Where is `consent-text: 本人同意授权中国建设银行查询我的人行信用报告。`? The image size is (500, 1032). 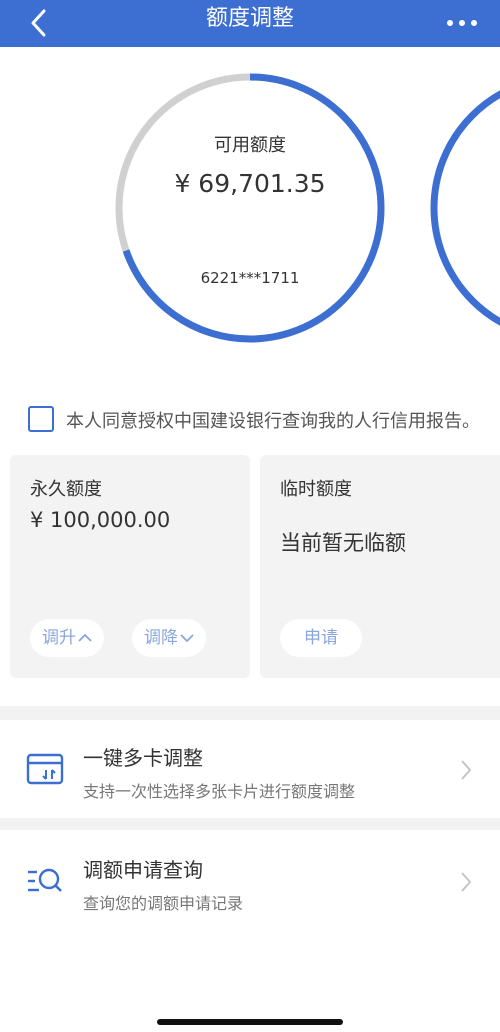 consent-text: 本人同意授权中国建设银行查询我的人行信用报告。 is located at coordinates (273, 421).